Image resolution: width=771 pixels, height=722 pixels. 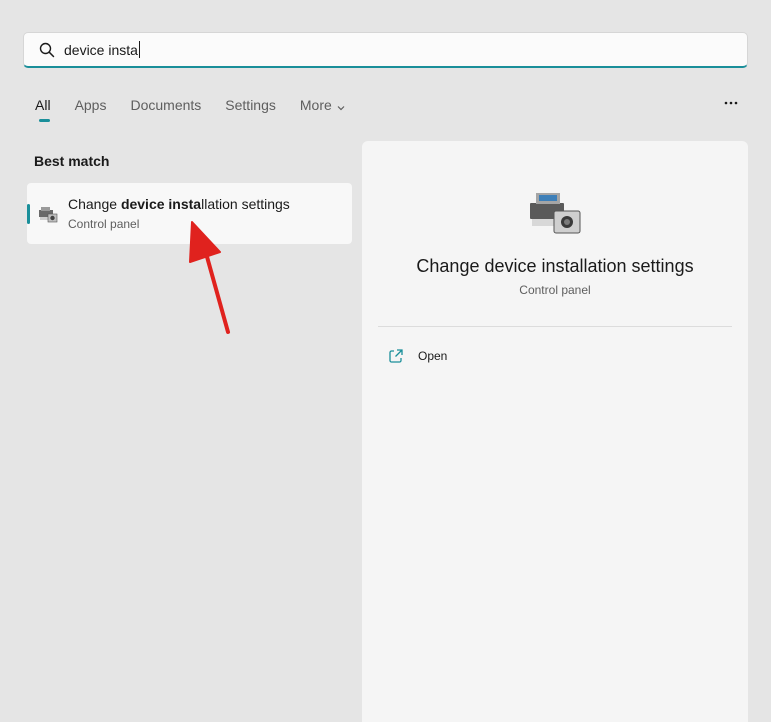 What do you see at coordinates (731, 103) in the screenshot?
I see `more-options-icon` at bounding box center [731, 103].